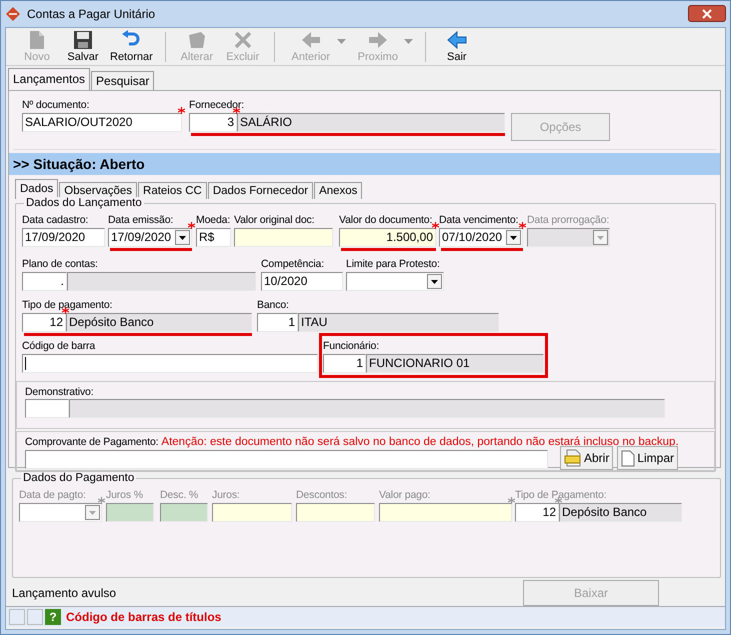 This screenshot has height=635, width=731. What do you see at coordinates (60, 264) in the screenshot?
I see `field-label: Plano de contas:` at bounding box center [60, 264].